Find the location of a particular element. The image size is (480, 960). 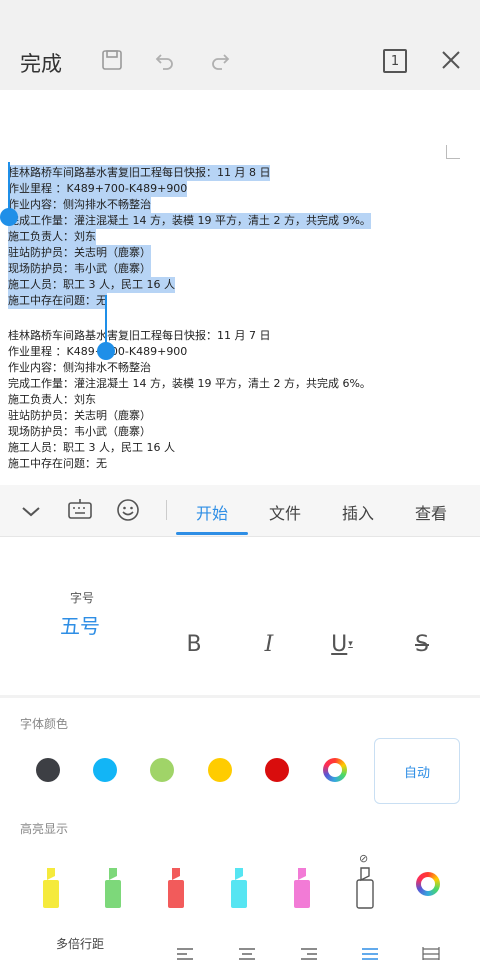

page-corner-mark is located at coordinates (453, 152).